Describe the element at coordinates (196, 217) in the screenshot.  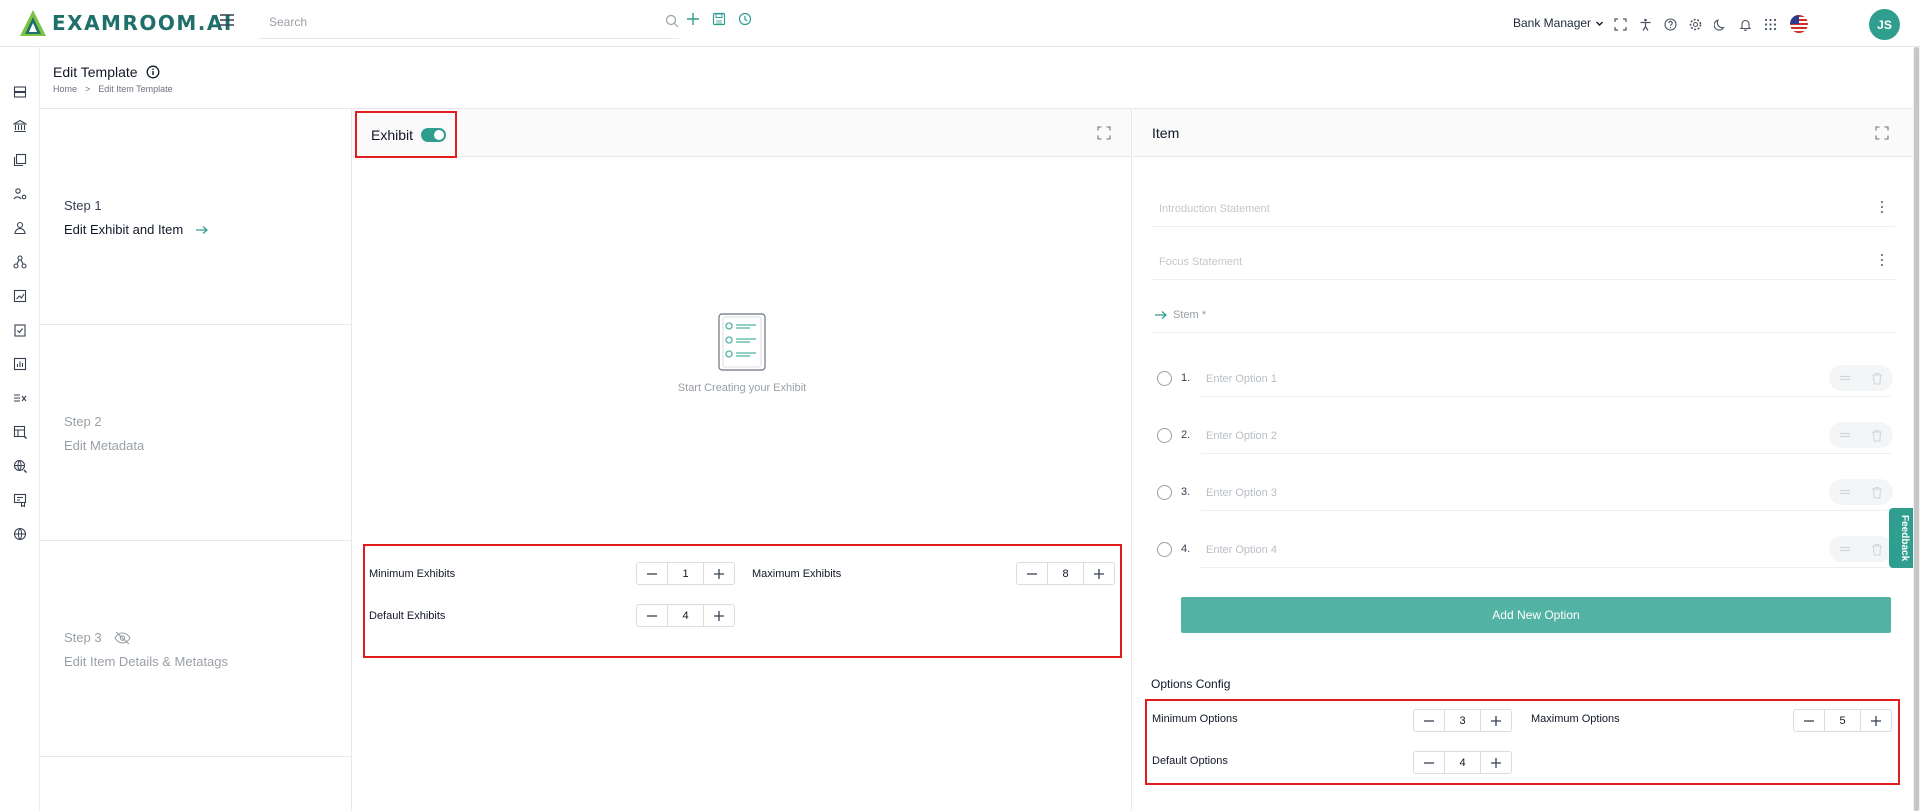
I see `step-1: Step 1 Edit Exhibit and Item` at that location.